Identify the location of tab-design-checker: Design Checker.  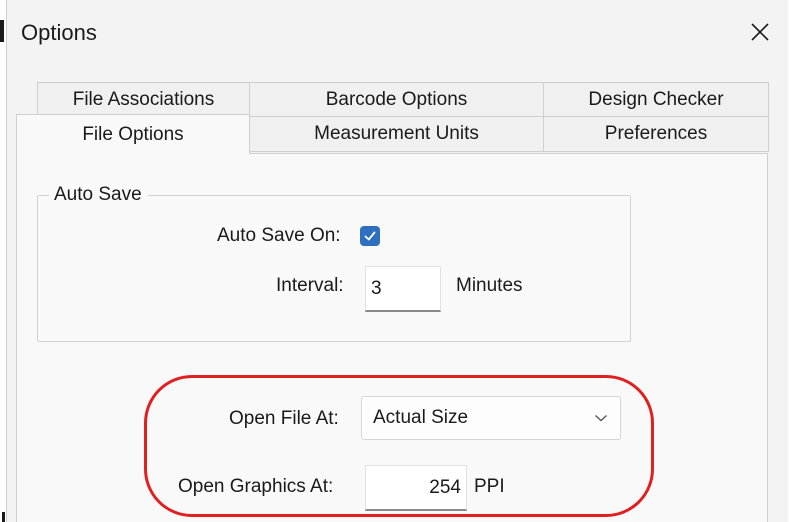
(656, 100).